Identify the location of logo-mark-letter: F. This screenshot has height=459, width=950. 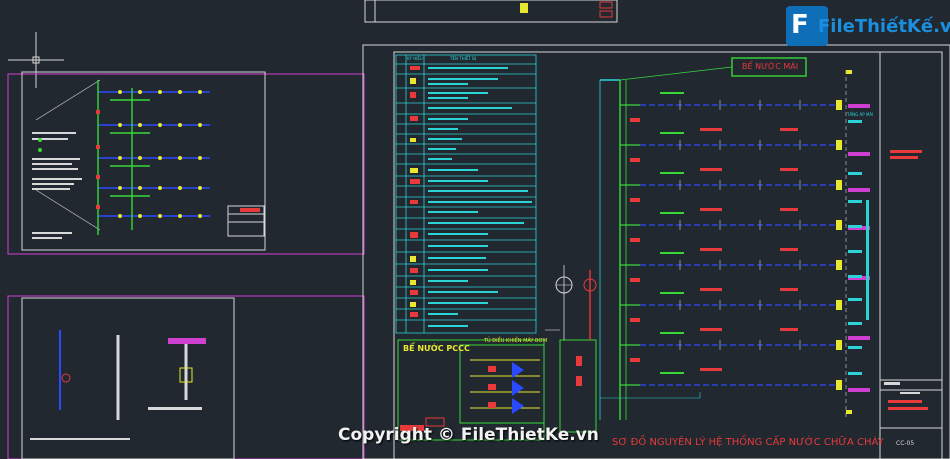
(800, 25).